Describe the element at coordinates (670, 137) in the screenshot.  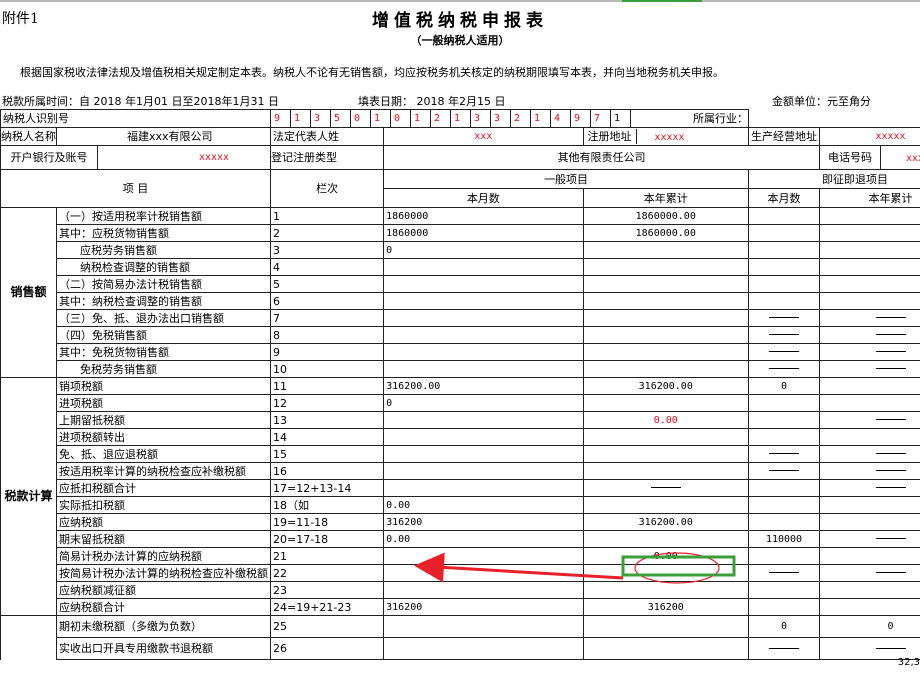
I see `reg-address-value: xxxxx` at that location.